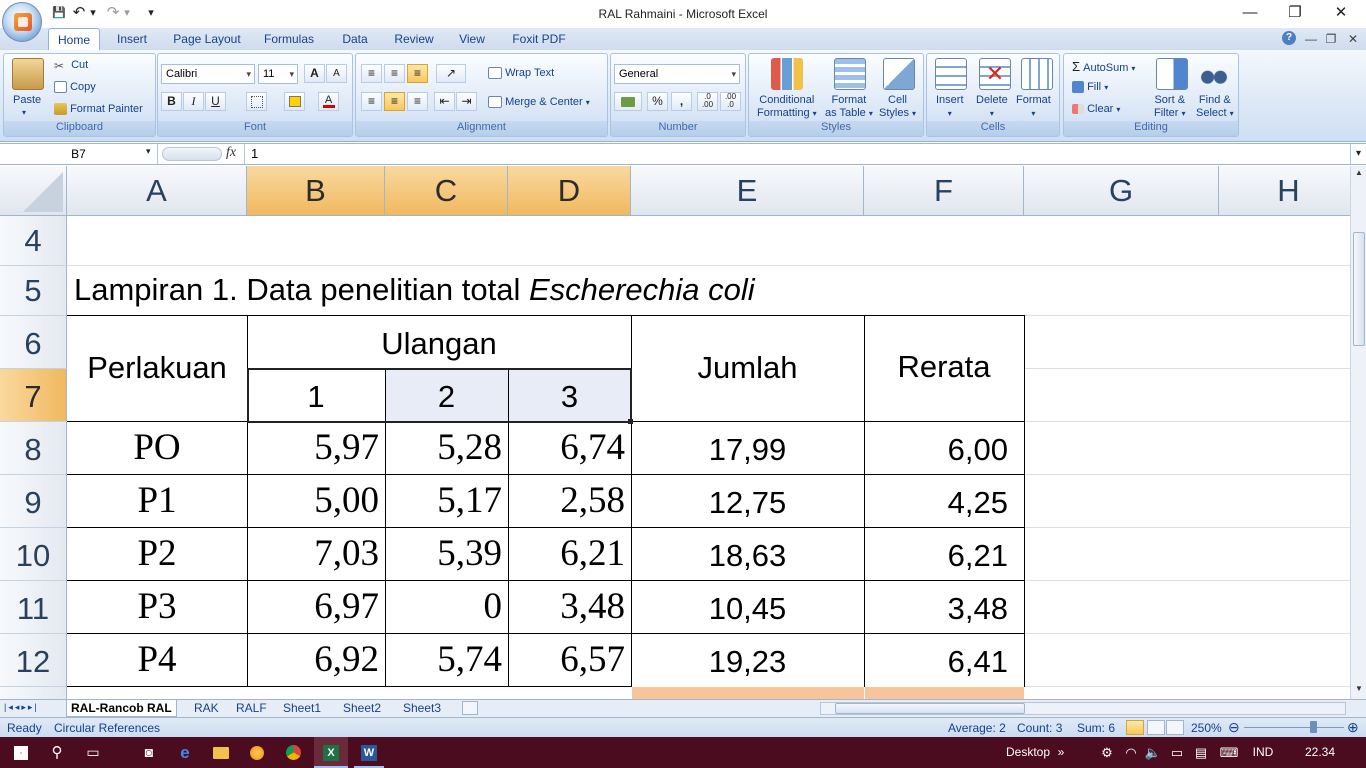 This screenshot has width=1366, height=768. Describe the element at coordinates (1234, 727) in the screenshot. I see `zoom-out-icon: ⊖` at that location.